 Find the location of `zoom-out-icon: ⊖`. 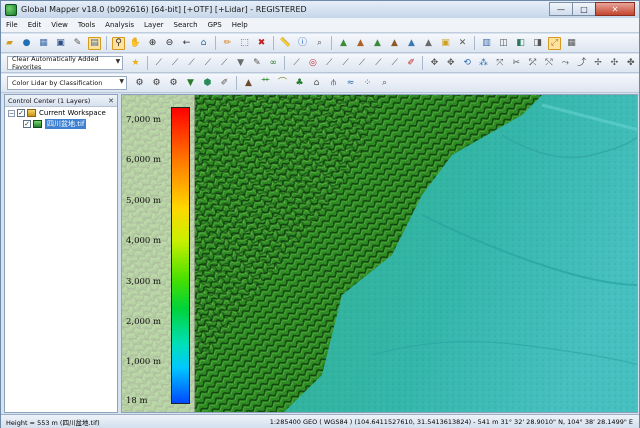

zoom-out-icon: ⊖ is located at coordinates (169, 43).